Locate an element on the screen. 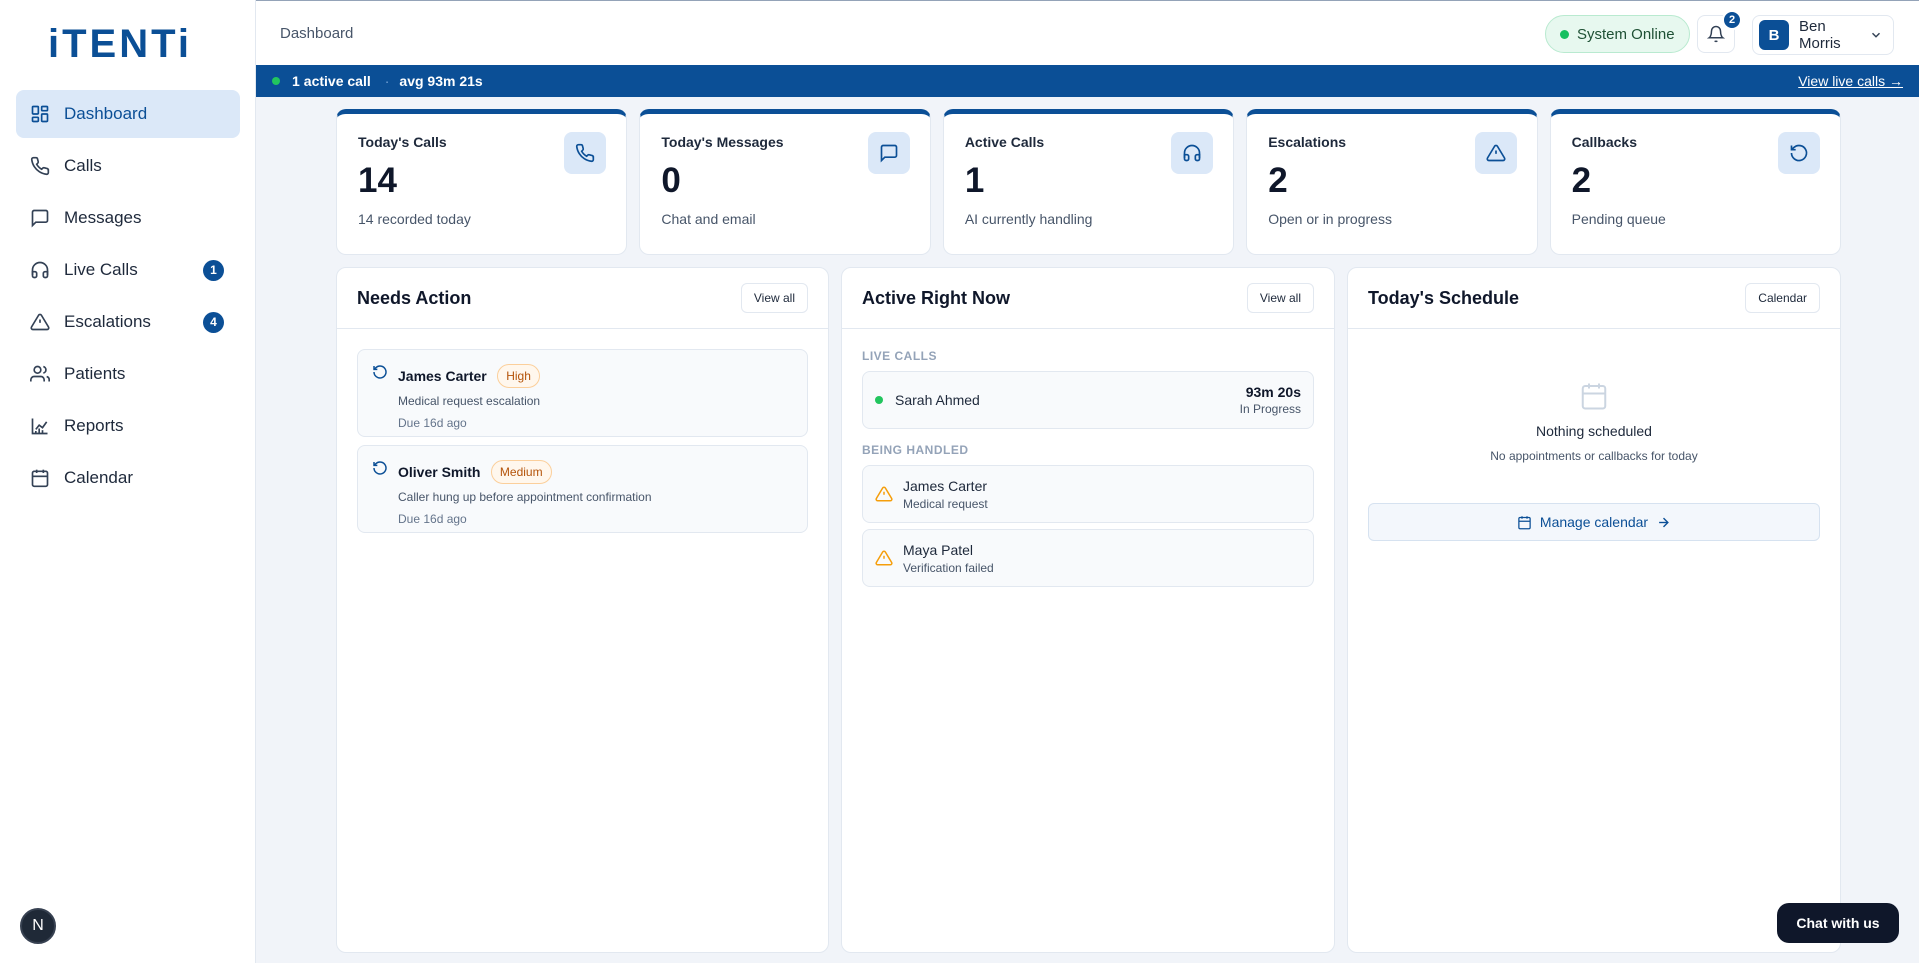 The image size is (1919, 963). notifications-button: 2 is located at coordinates (1719, 31).